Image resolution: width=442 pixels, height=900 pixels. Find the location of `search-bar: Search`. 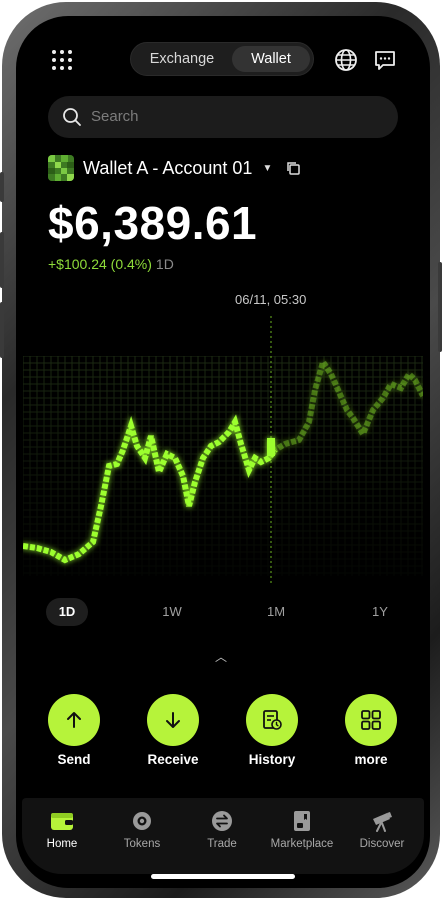

search-bar: Search is located at coordinates (223, 117).